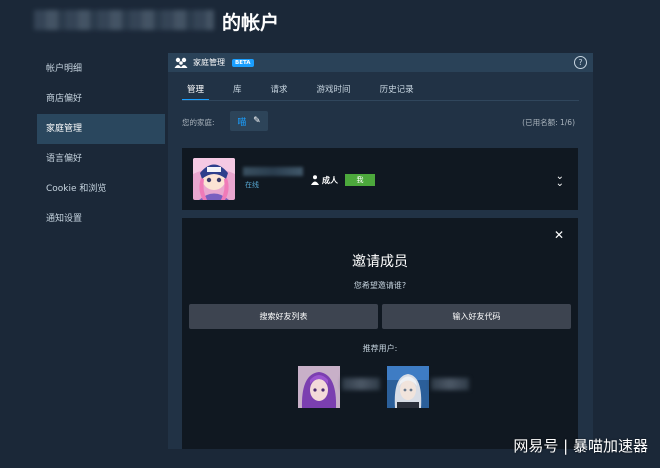  What do you see at coordinates (310, 92) in the screenshot?
I see `tab-bar: 管理 库 请求 游戏时间 历史记录` at bounding box center [310, 92].